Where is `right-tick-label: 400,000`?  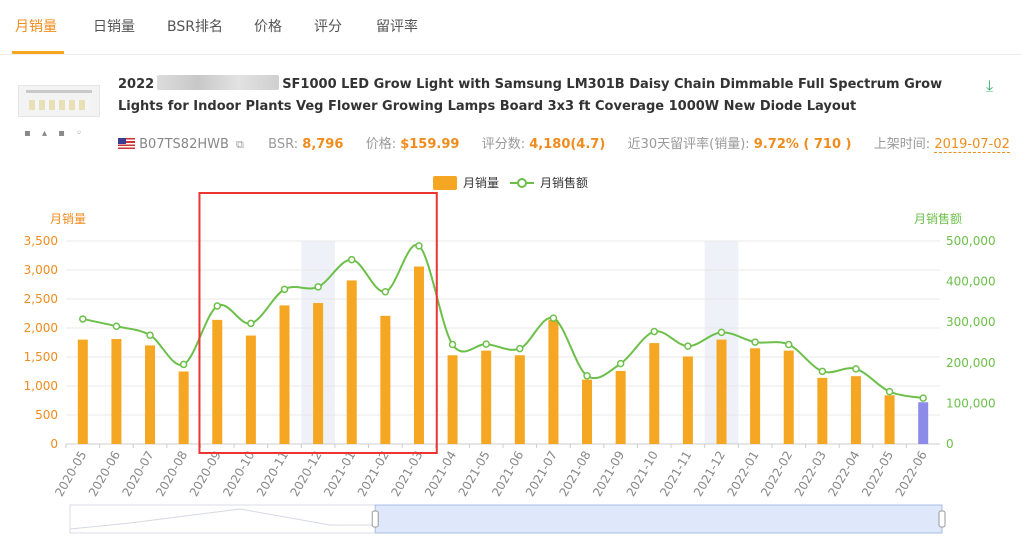
right-tick-label: 400,000 is located at coordinates (971, 282).